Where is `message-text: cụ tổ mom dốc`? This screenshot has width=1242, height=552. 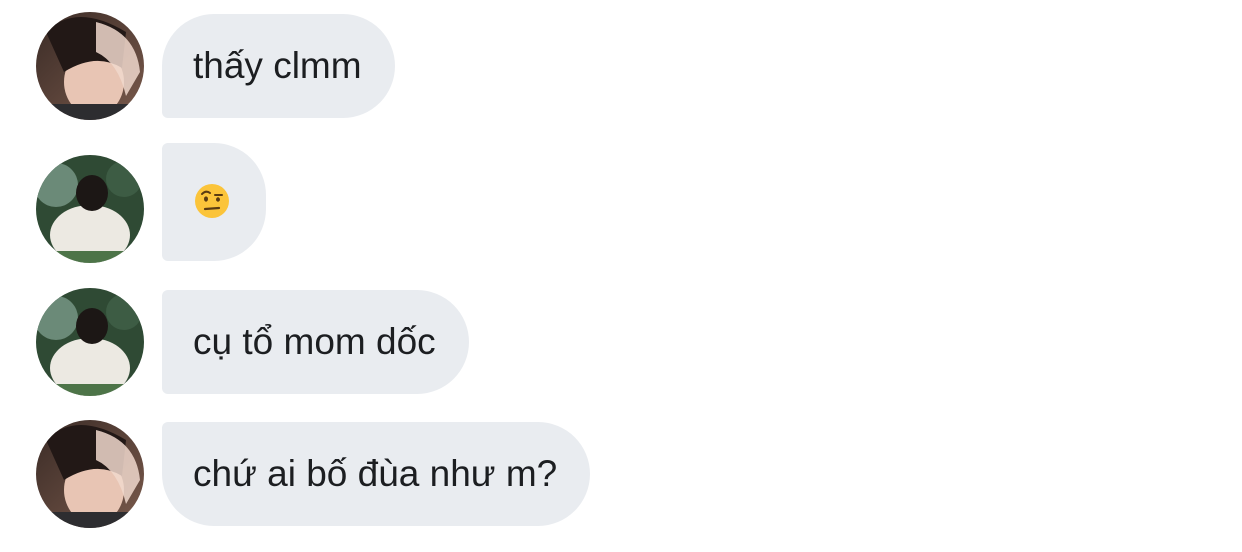
message-text: cụ tổ mom dốc is located at coordinates (314, 341).